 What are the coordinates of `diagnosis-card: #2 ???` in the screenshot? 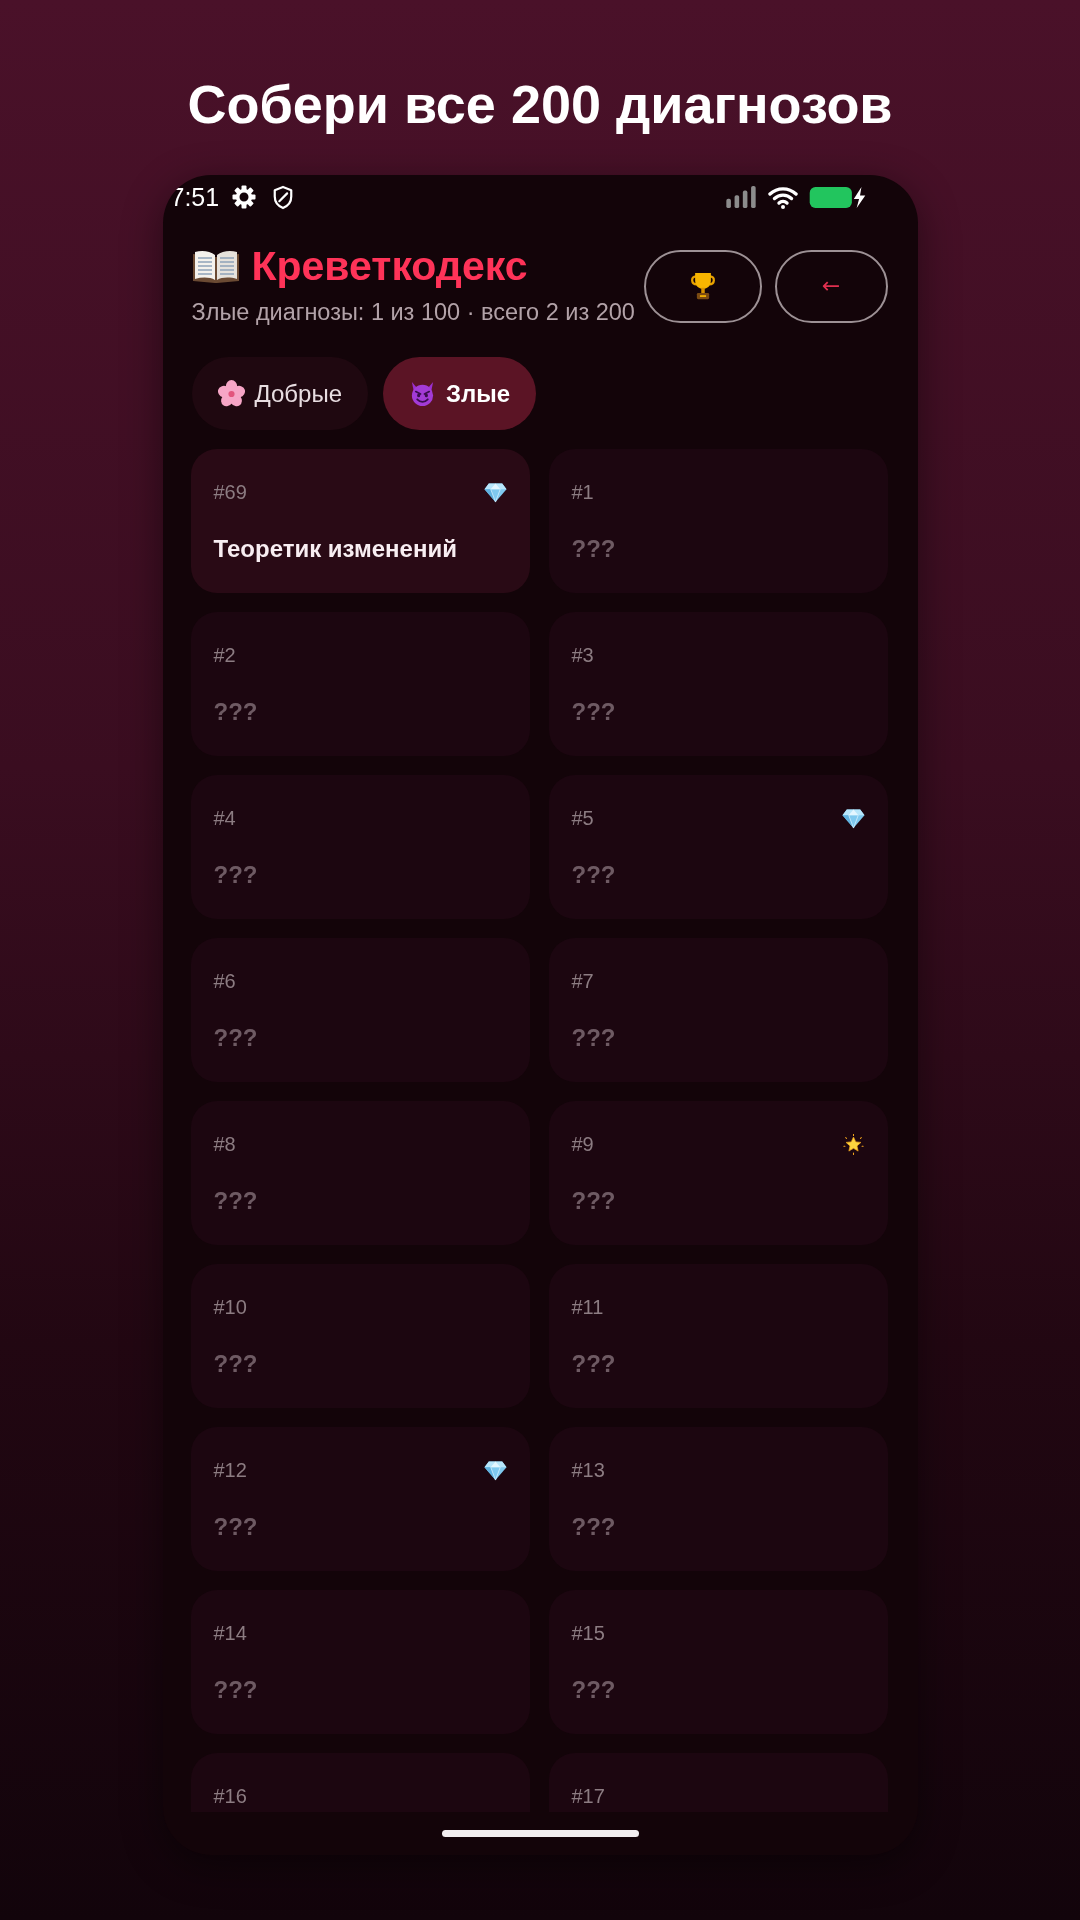 It's located at (360, 684).